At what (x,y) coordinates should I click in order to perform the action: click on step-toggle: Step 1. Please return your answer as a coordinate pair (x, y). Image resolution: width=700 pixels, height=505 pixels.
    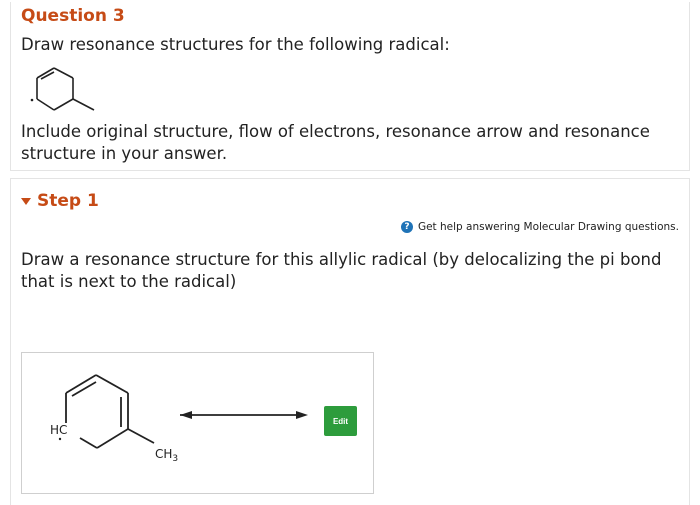
    Looking at the image, I should click on (60, 201).